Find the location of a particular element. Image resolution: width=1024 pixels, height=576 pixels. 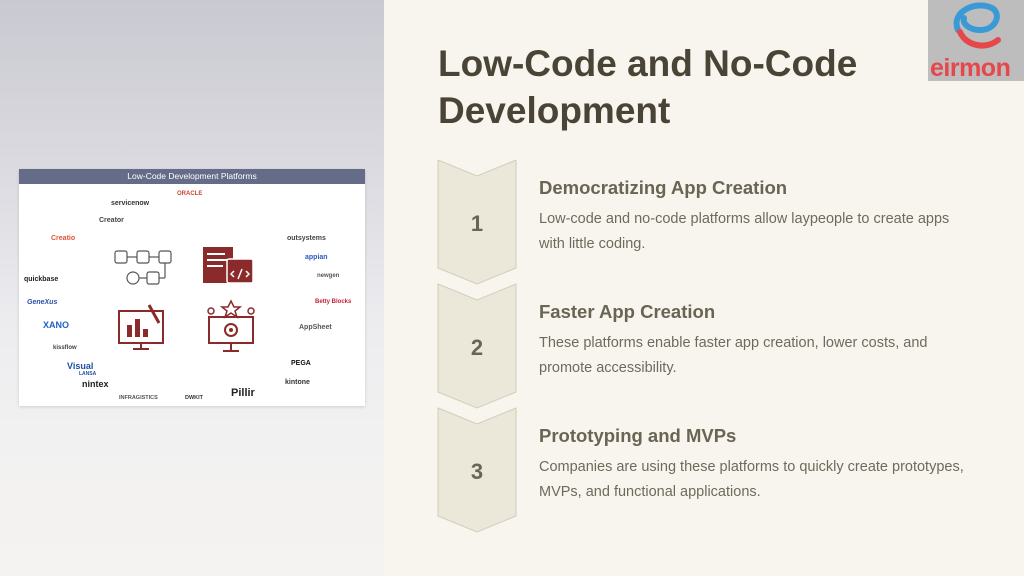

logo-newgen: newgen is located at coordinates (328, 276).